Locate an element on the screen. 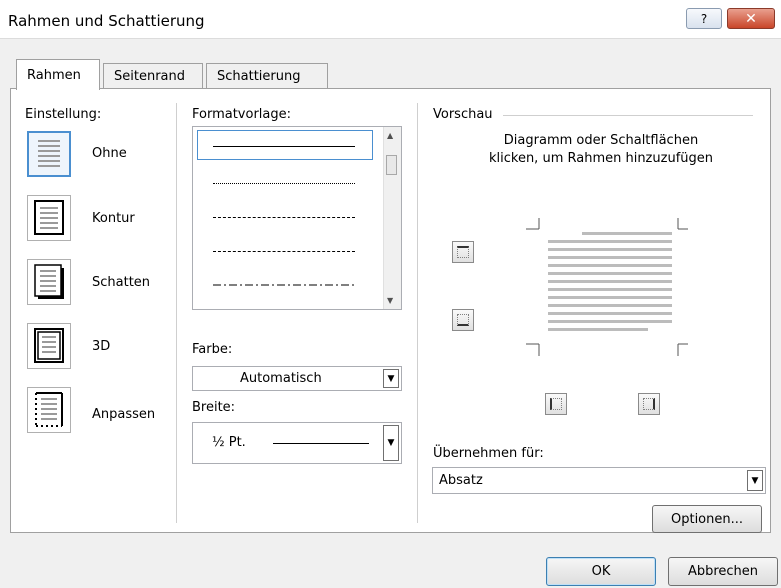  setting-label: Einstellung: is located at coordinates (63, 114).